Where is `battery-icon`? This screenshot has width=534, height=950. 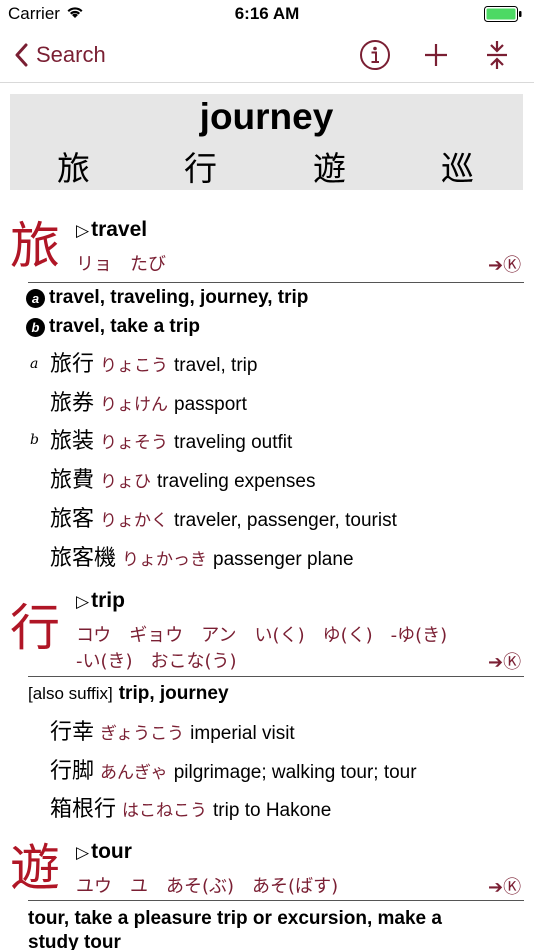
battery-icon is located at coordinates (503, 14).